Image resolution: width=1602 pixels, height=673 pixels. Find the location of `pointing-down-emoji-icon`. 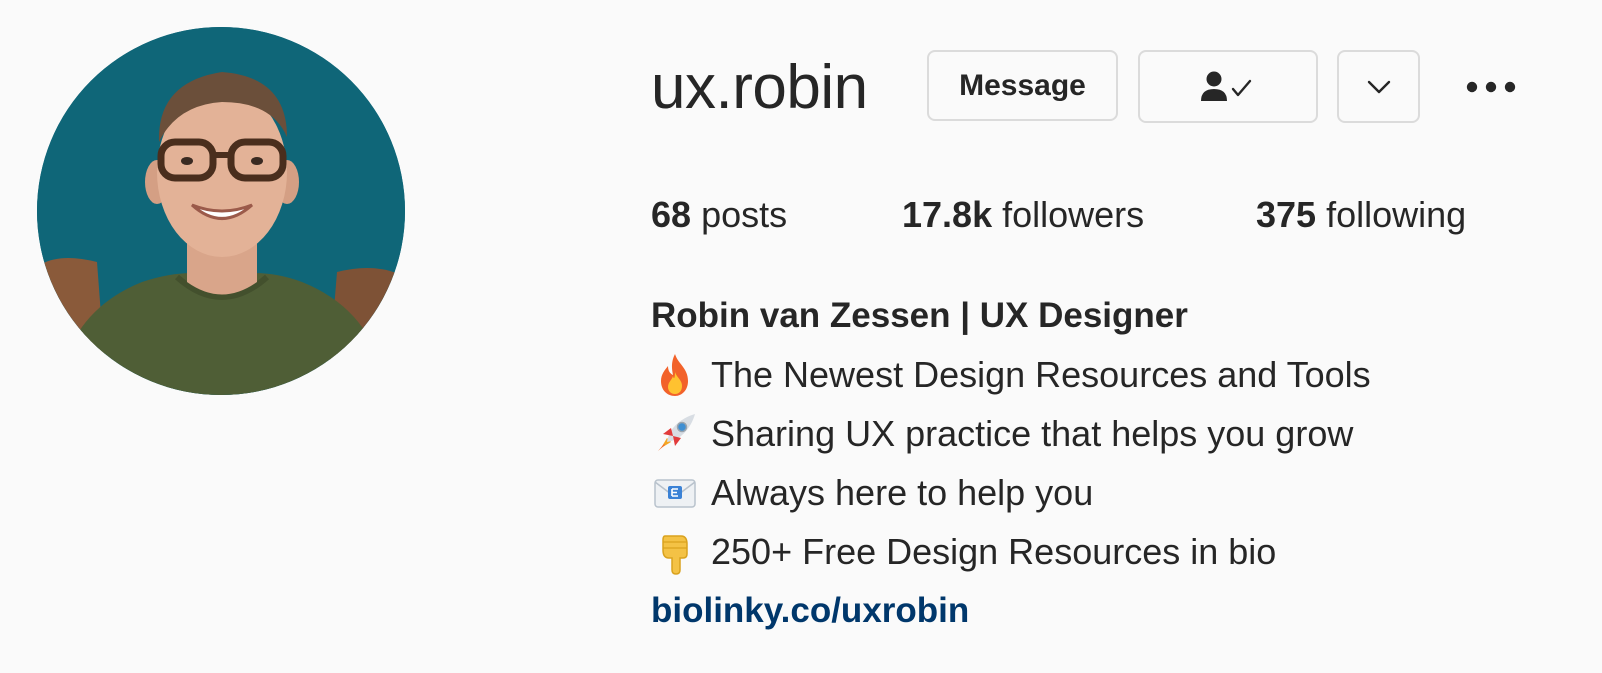

pointing-down-emoji-icon is located at coordinates (675, 555).